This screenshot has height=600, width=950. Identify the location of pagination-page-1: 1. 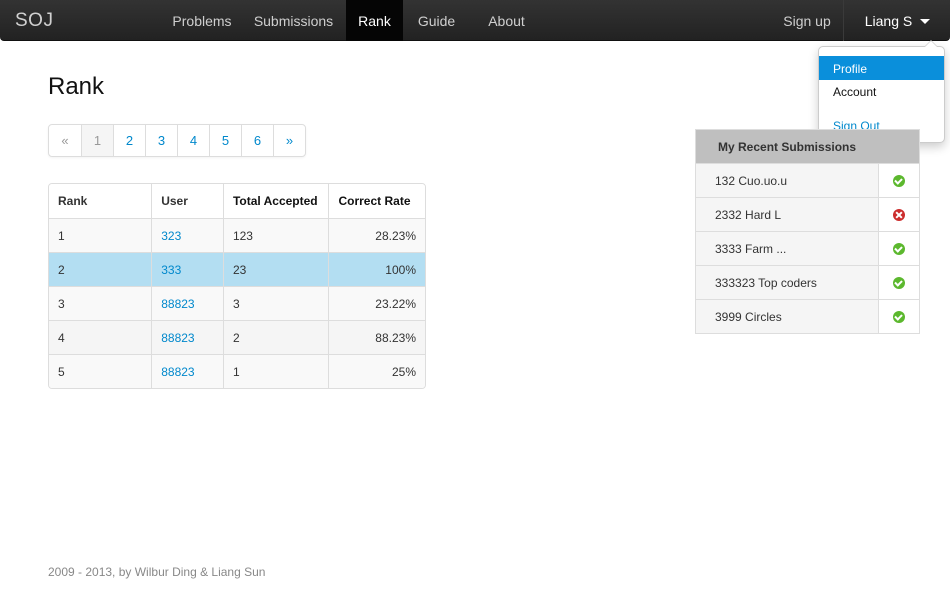
(97, 140).